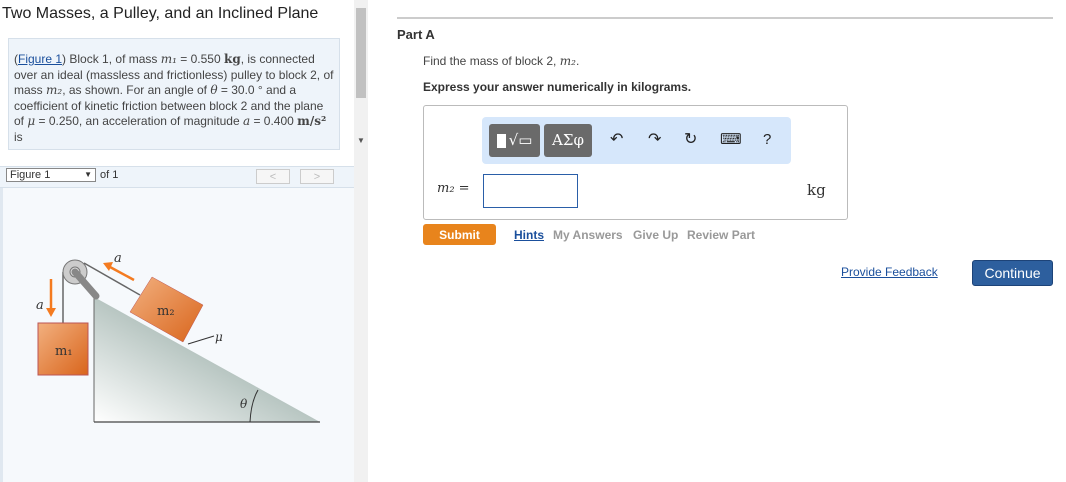 Image resolution: width=1066 pixels, height=482 pixels. I want to click on continue-button: Continue, so click(1012, 273).